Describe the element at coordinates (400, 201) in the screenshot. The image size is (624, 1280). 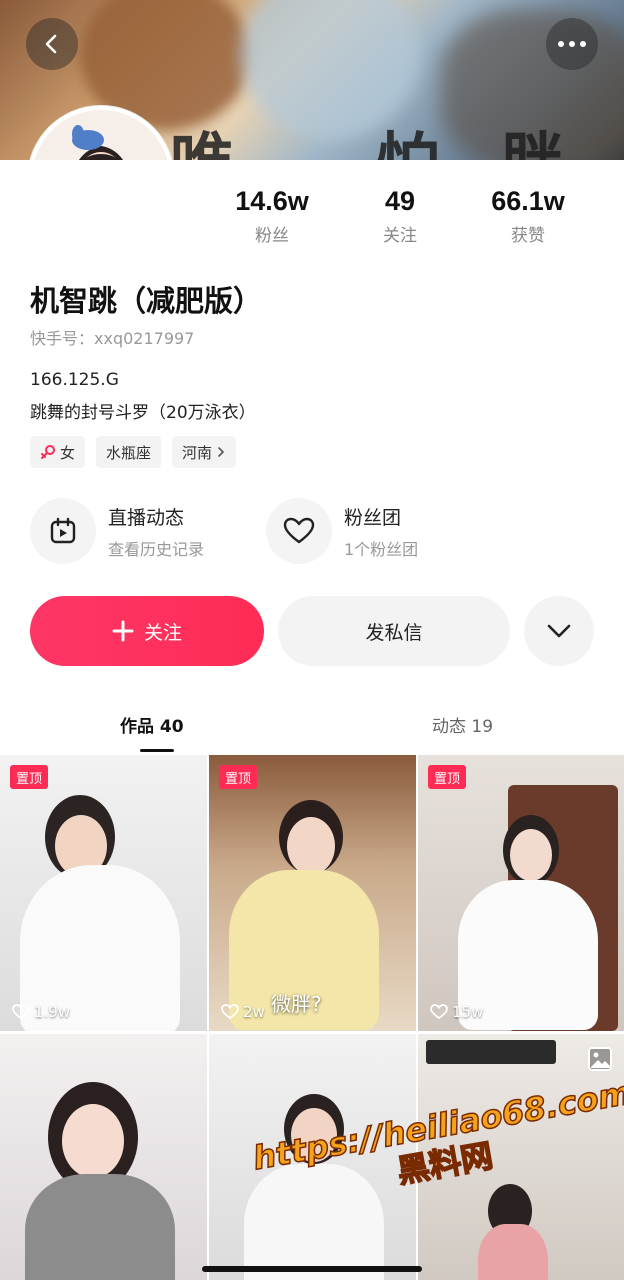
I see `stat-value: 49` at that location.